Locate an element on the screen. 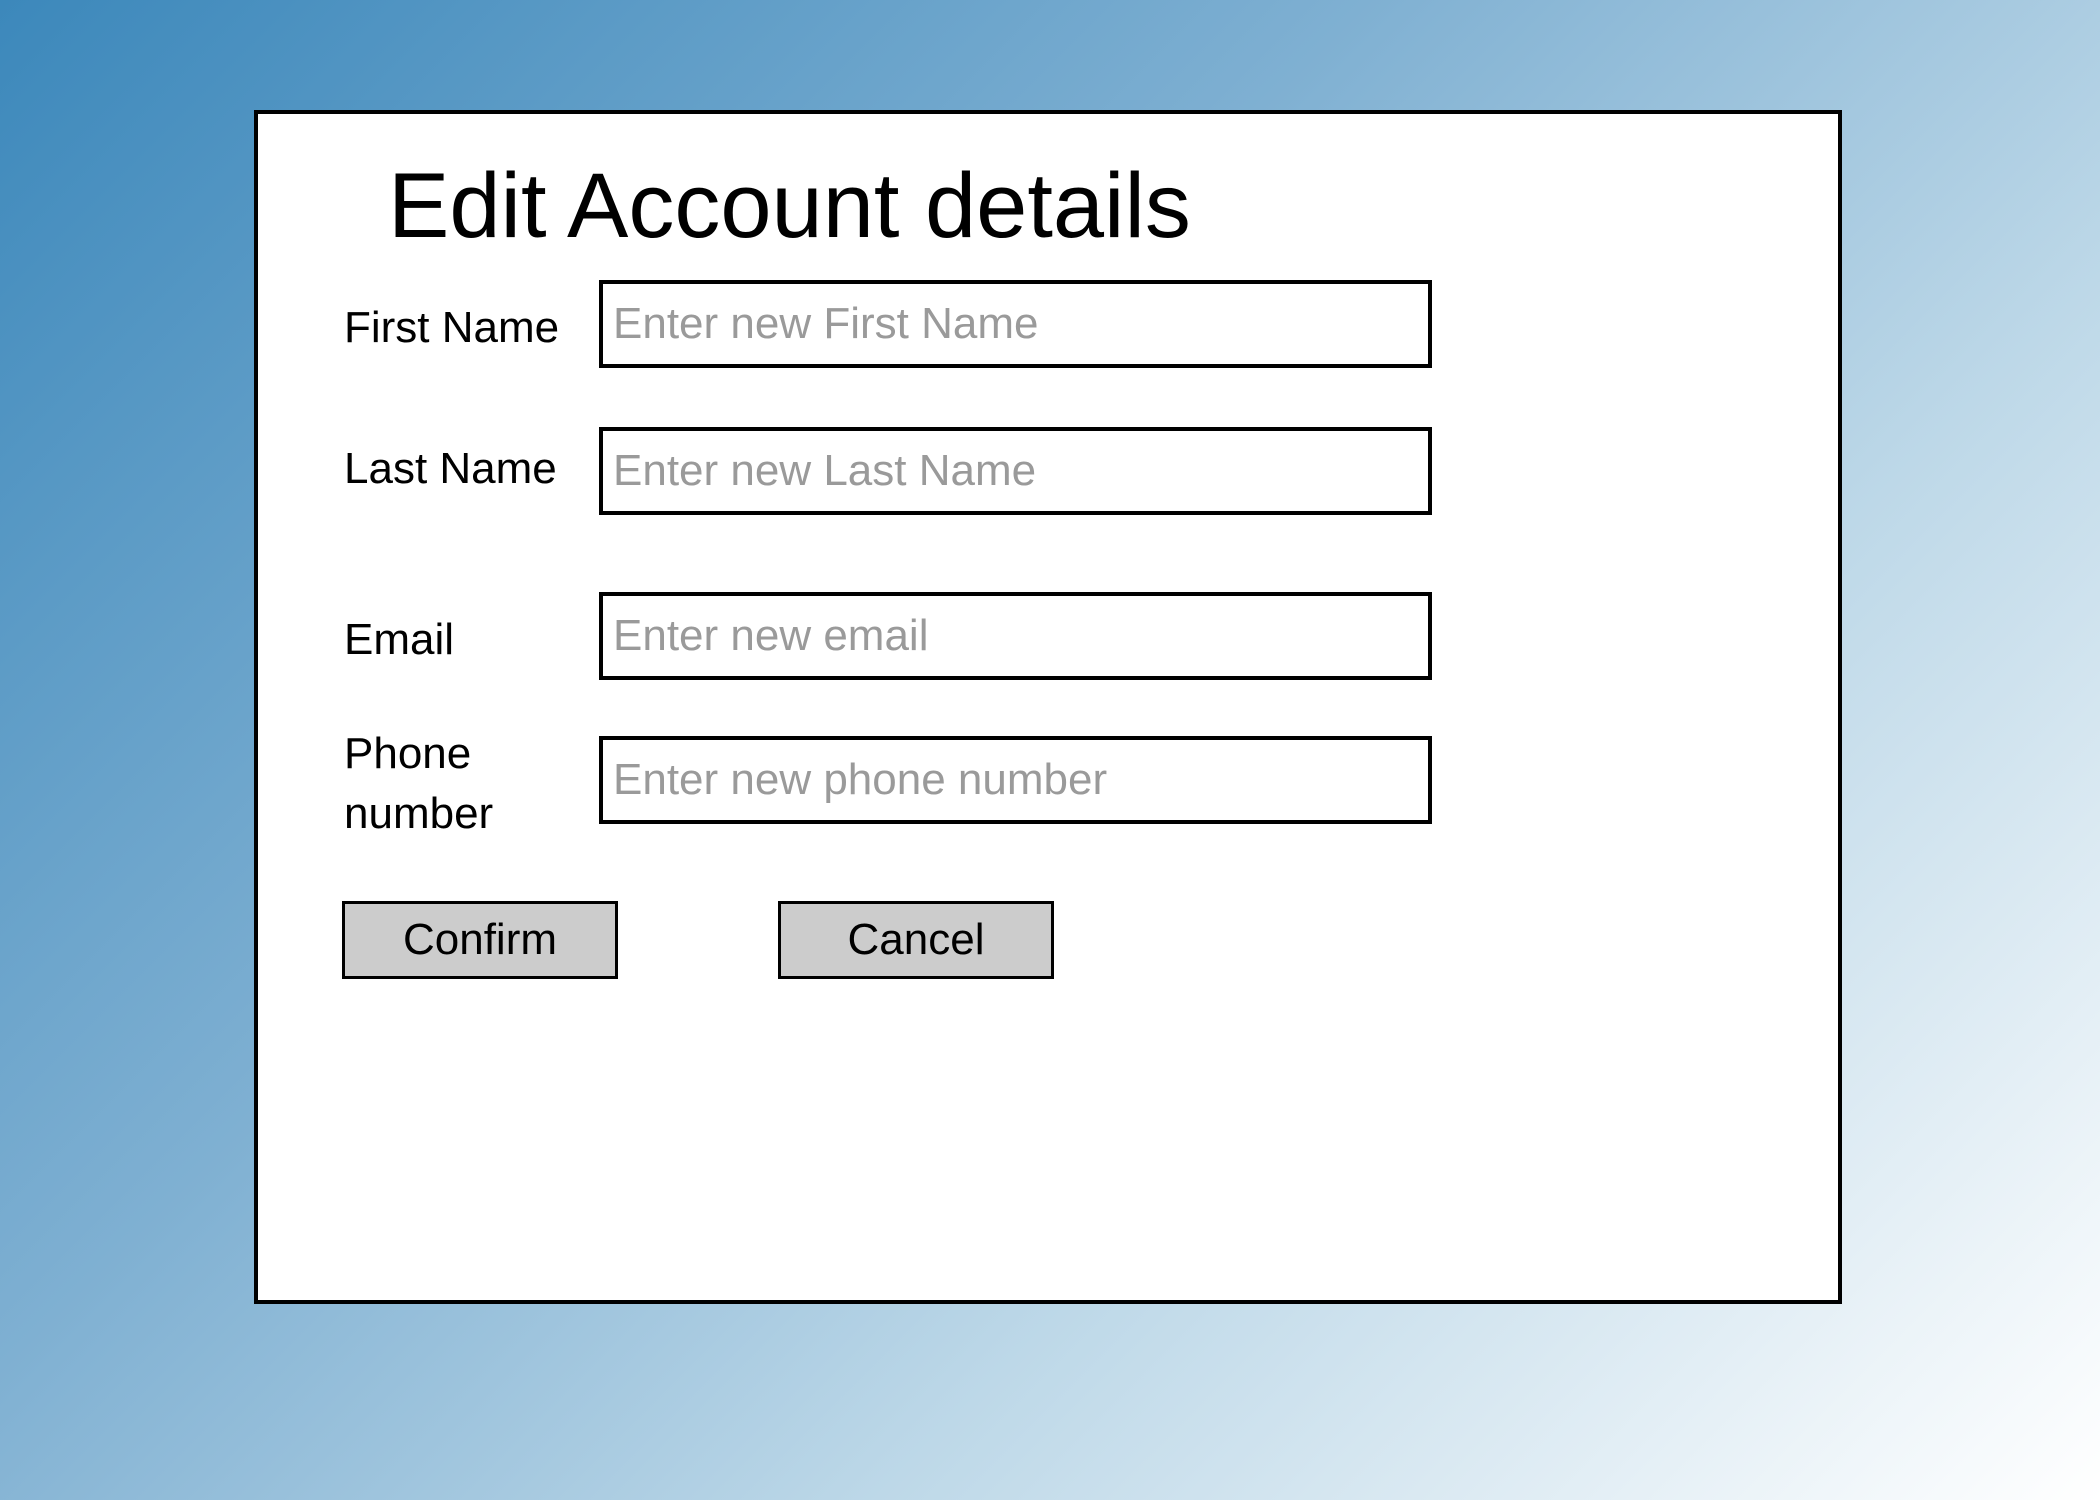 The width and height of the screenshot is (2100, 1500). first-name-label: First Name is located at coordinates (452, 327).